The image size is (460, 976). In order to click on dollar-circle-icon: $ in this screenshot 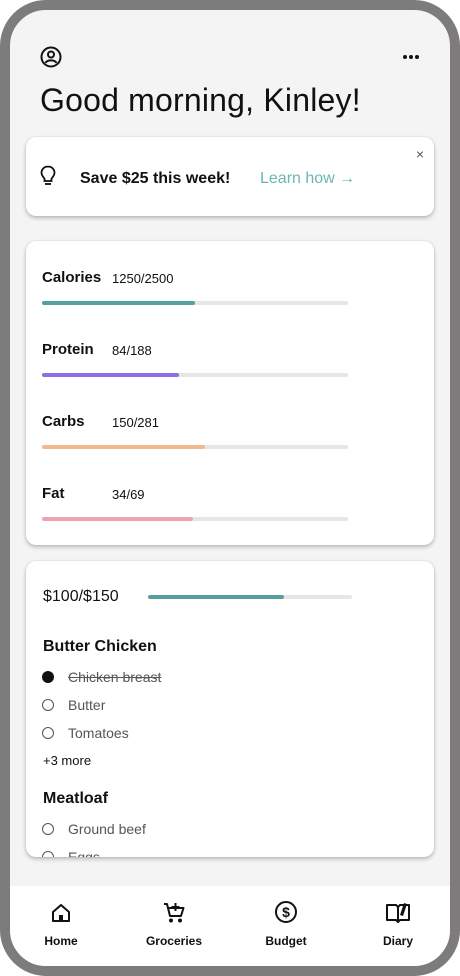, I will do `click(286, 913)`.